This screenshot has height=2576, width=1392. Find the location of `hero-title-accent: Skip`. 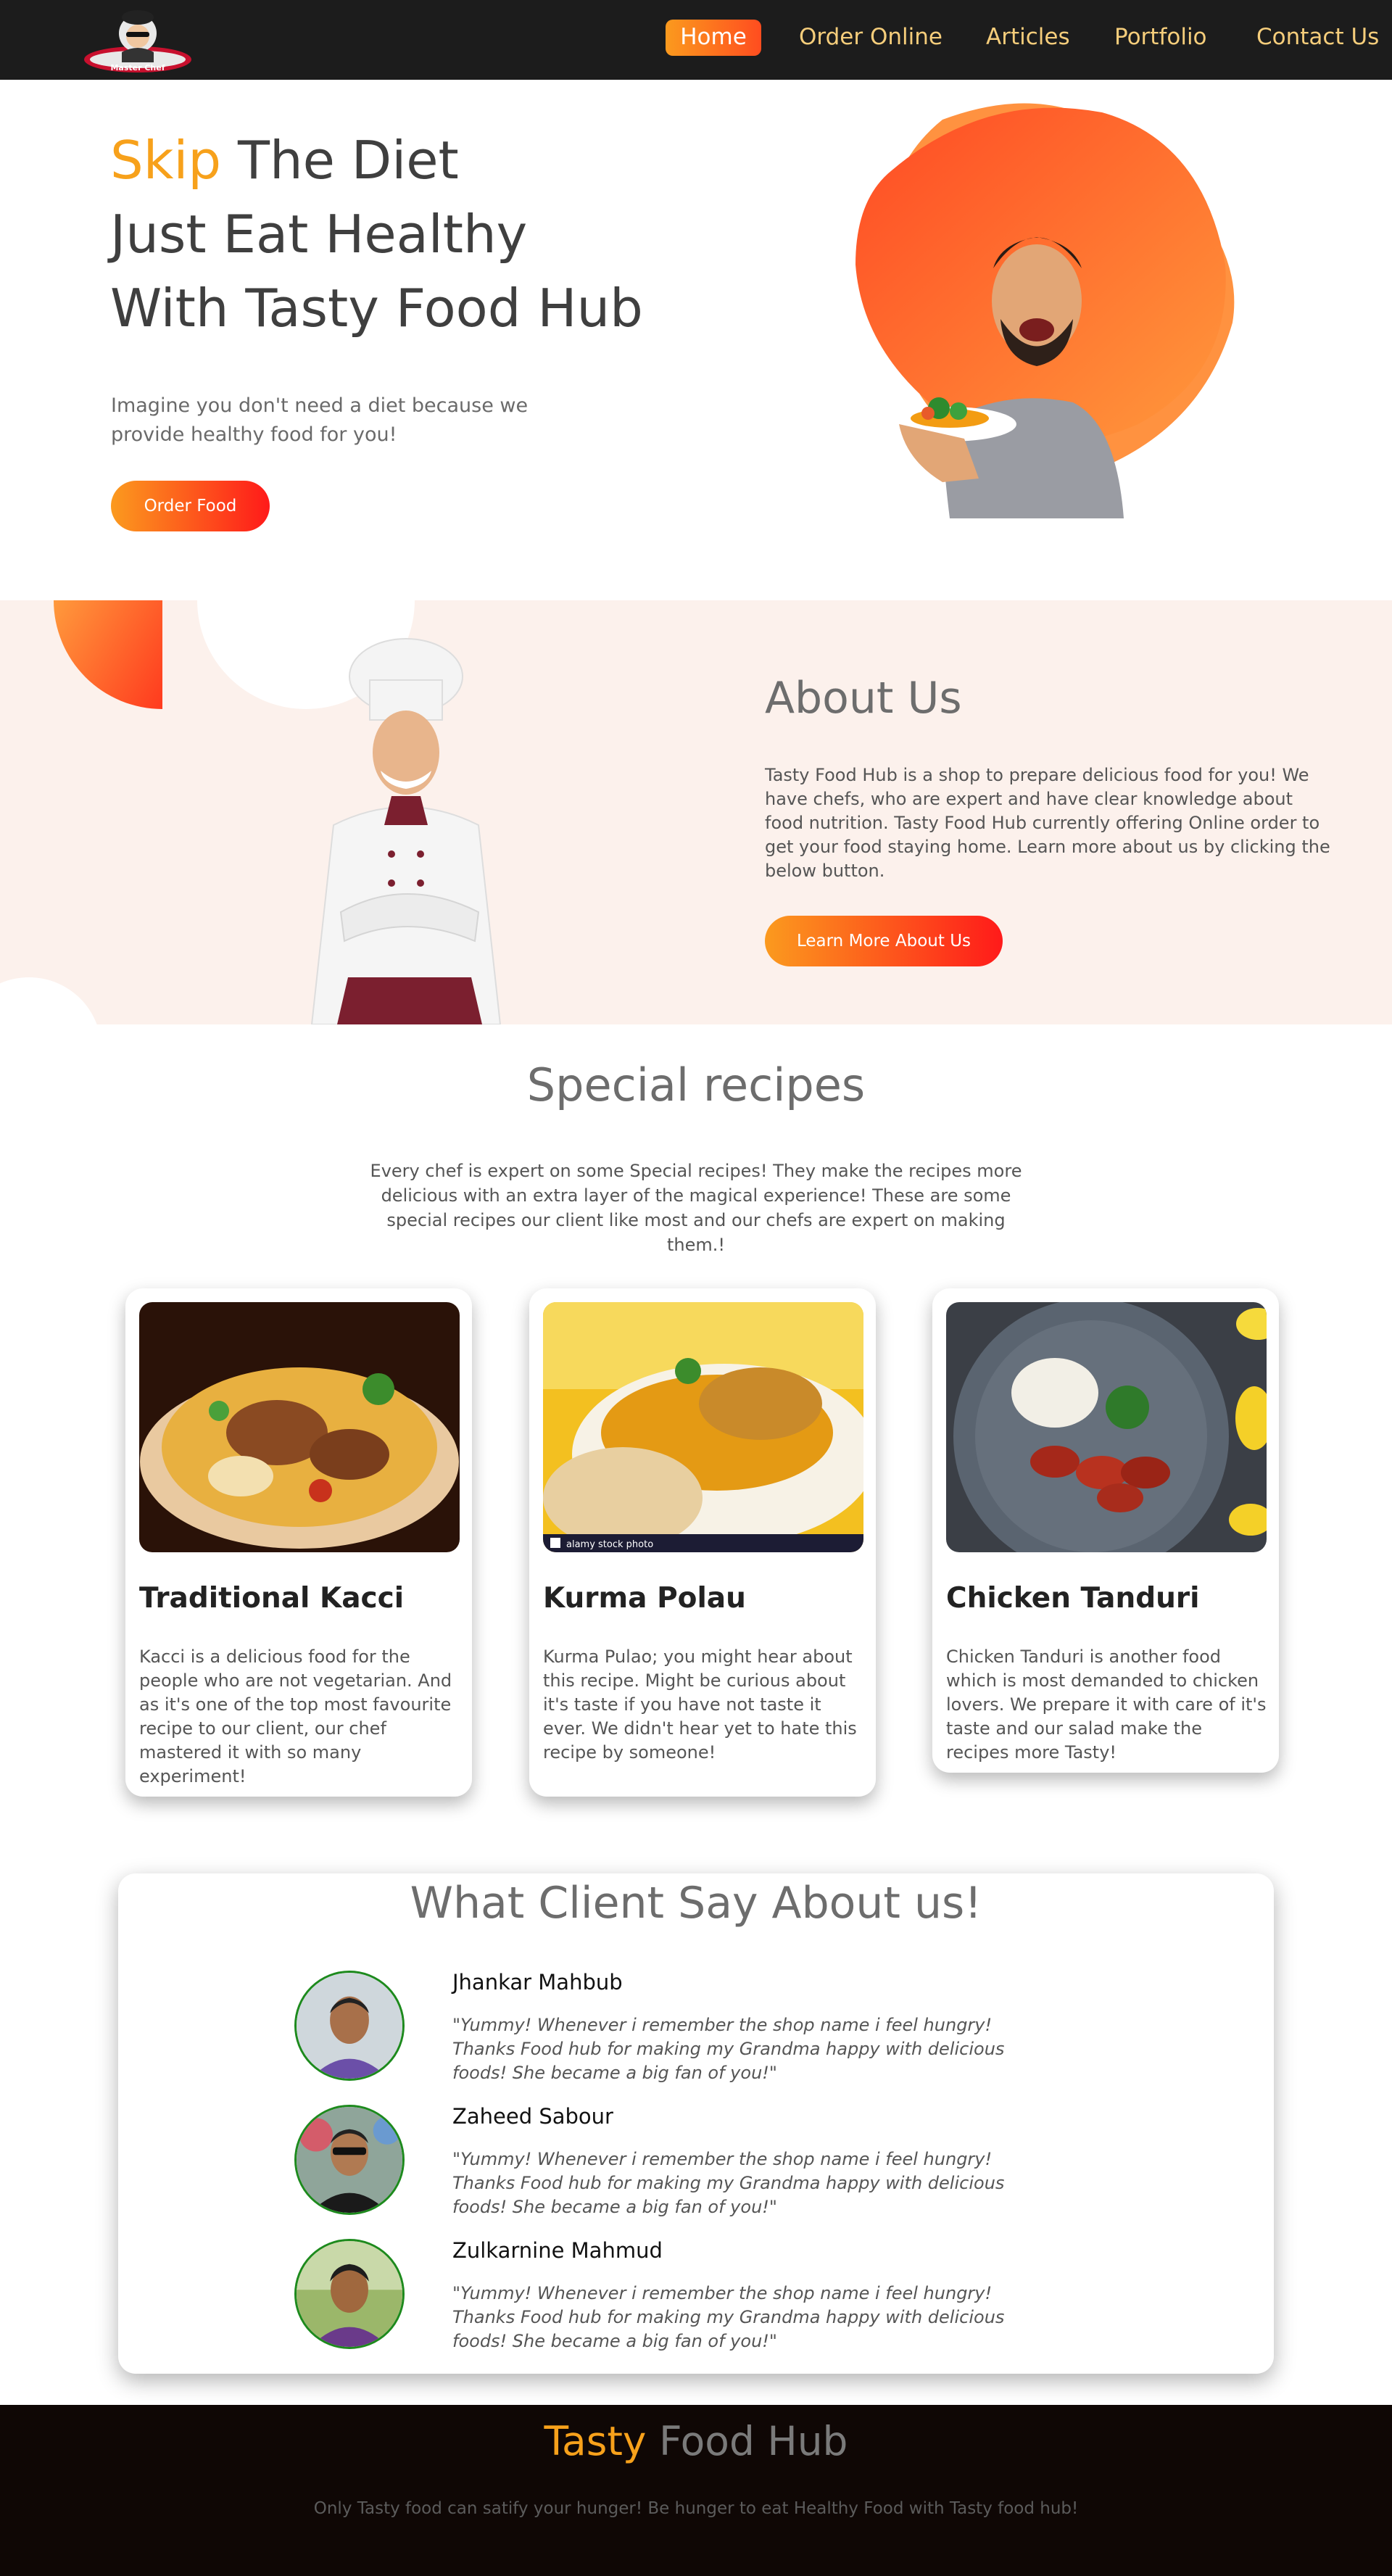

hero-title-accent: Skip is located at coordinates (166, 160).